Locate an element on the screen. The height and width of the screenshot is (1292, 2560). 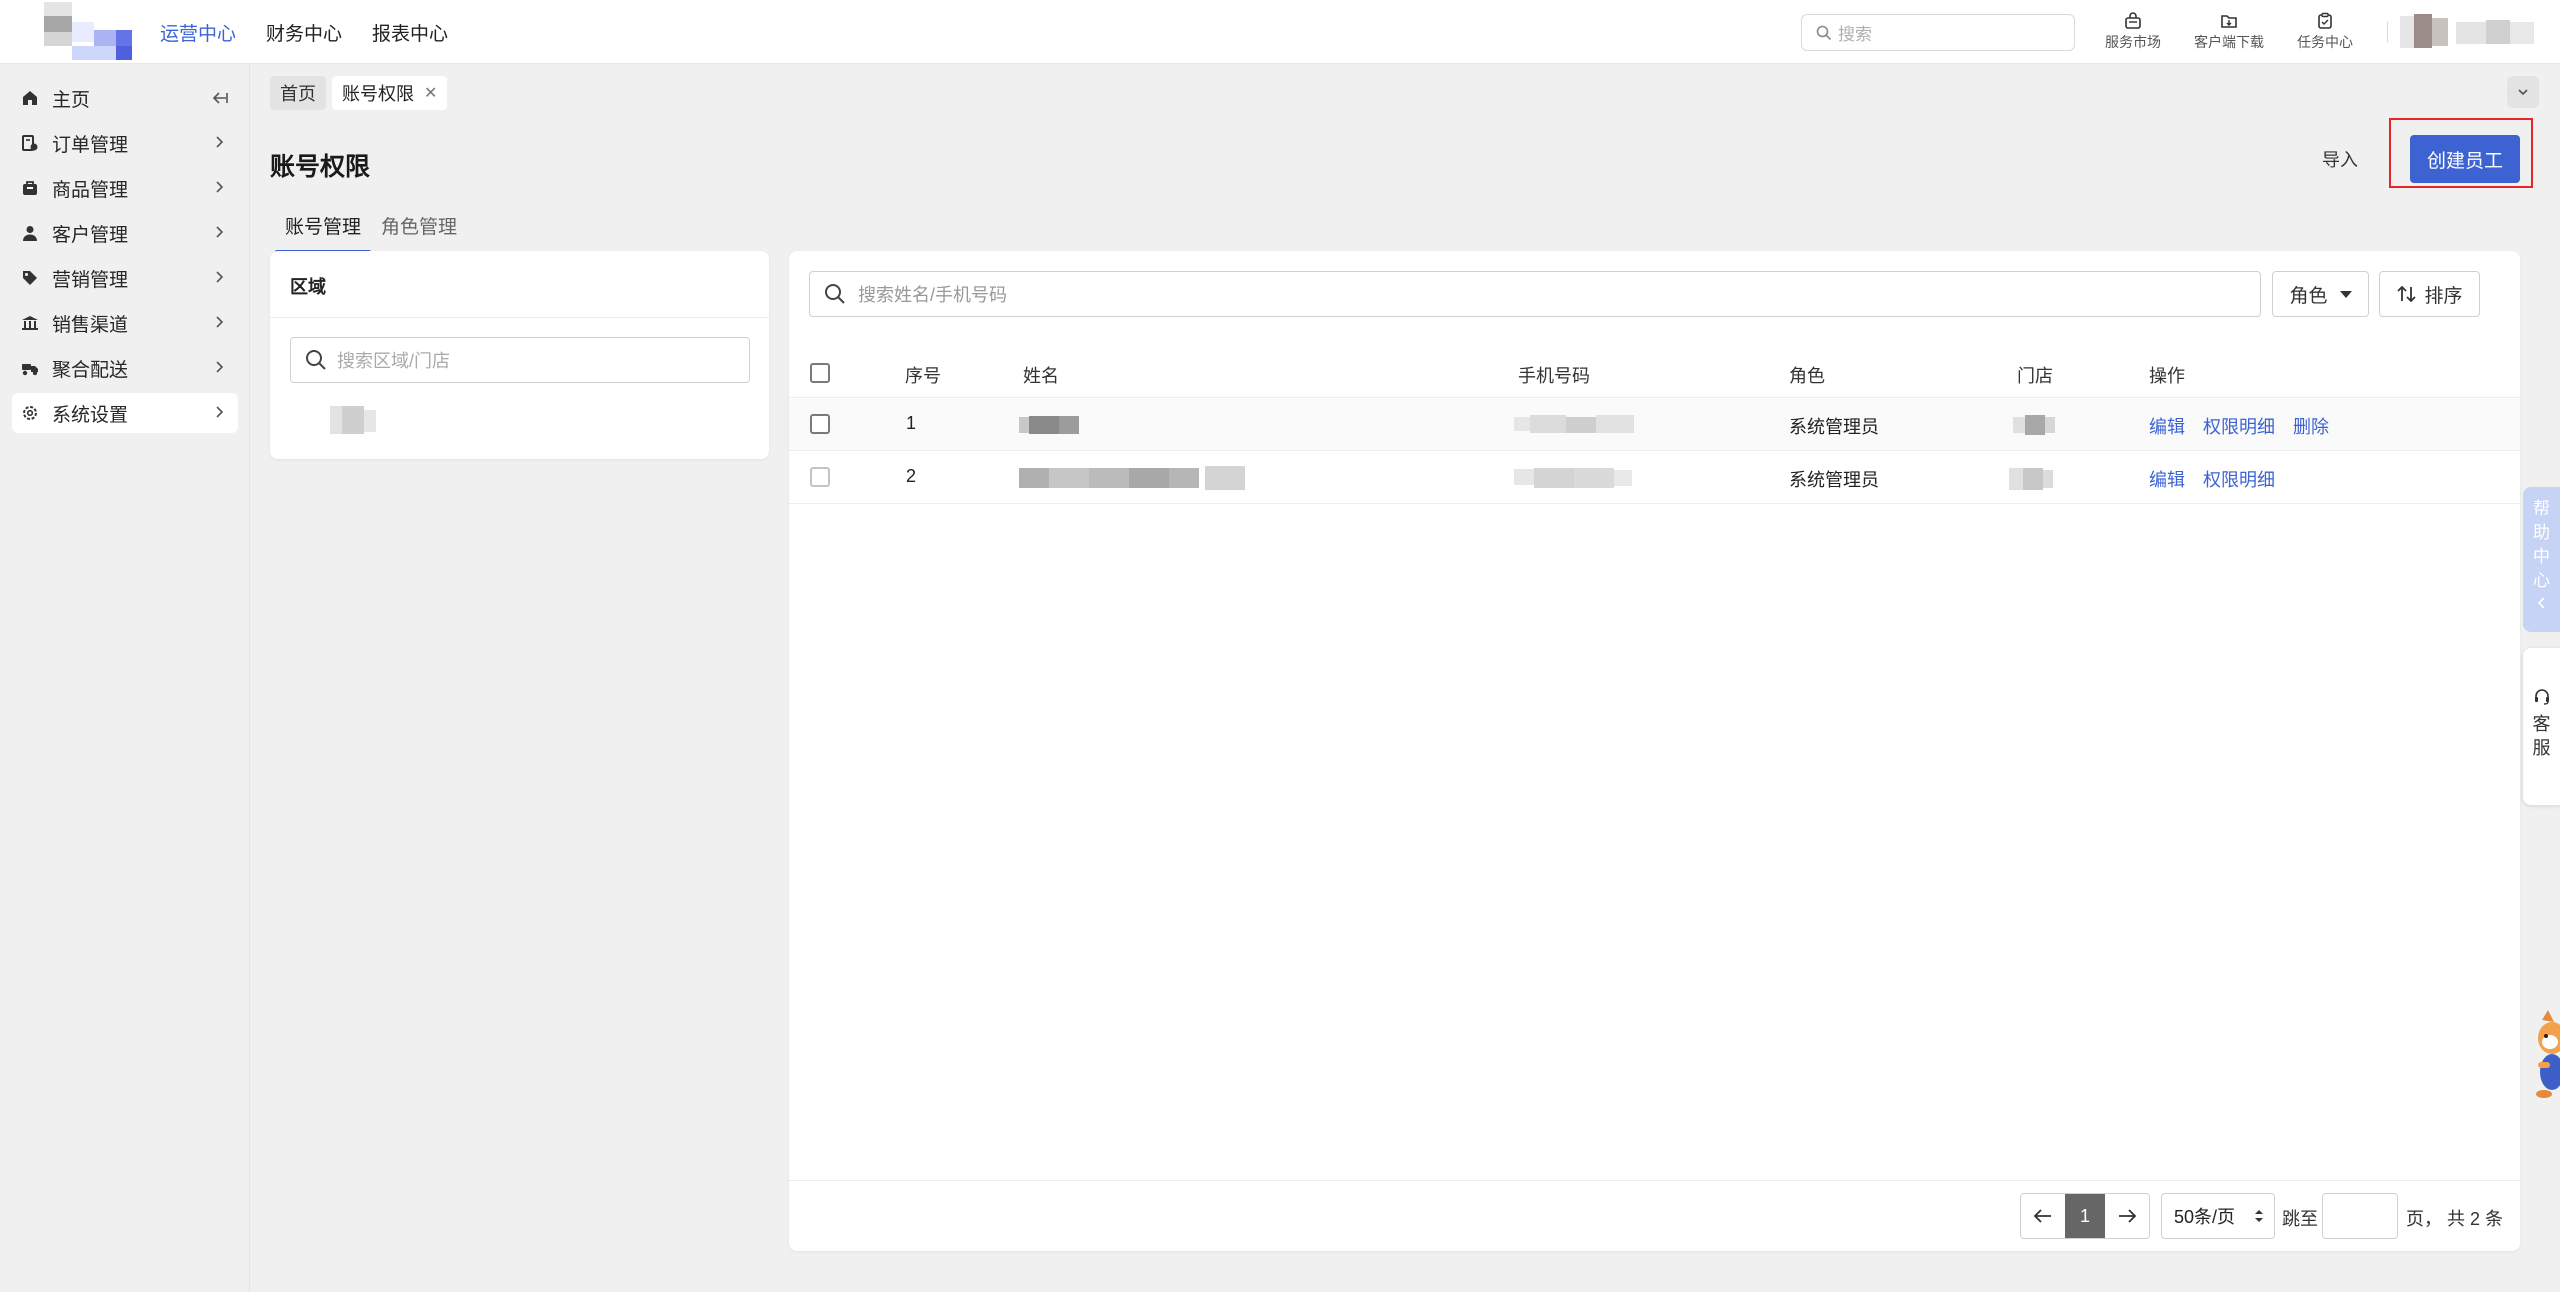
tab-role-management: 角色管理 is located at coordinates (419, 232).